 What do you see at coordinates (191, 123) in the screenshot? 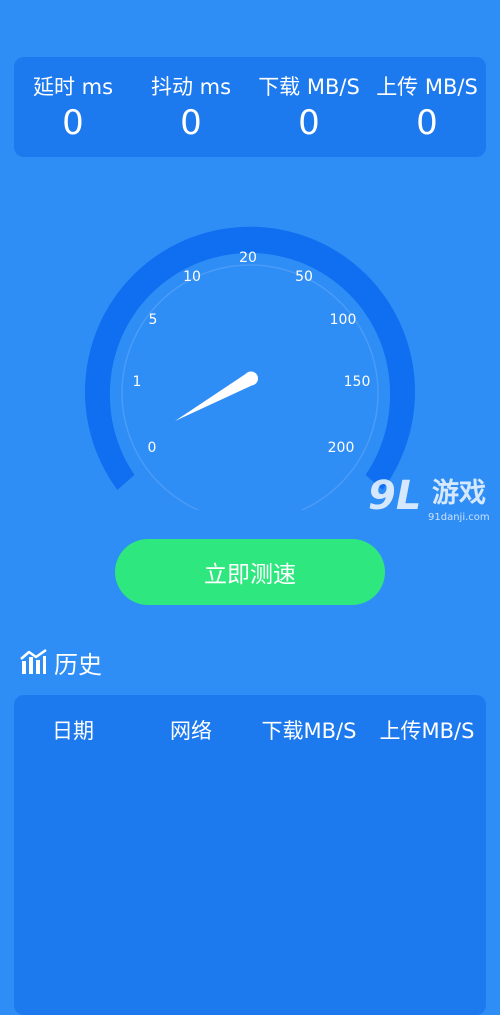
I see `stat-jitter-value: 0` at bounding box center [191, 123].